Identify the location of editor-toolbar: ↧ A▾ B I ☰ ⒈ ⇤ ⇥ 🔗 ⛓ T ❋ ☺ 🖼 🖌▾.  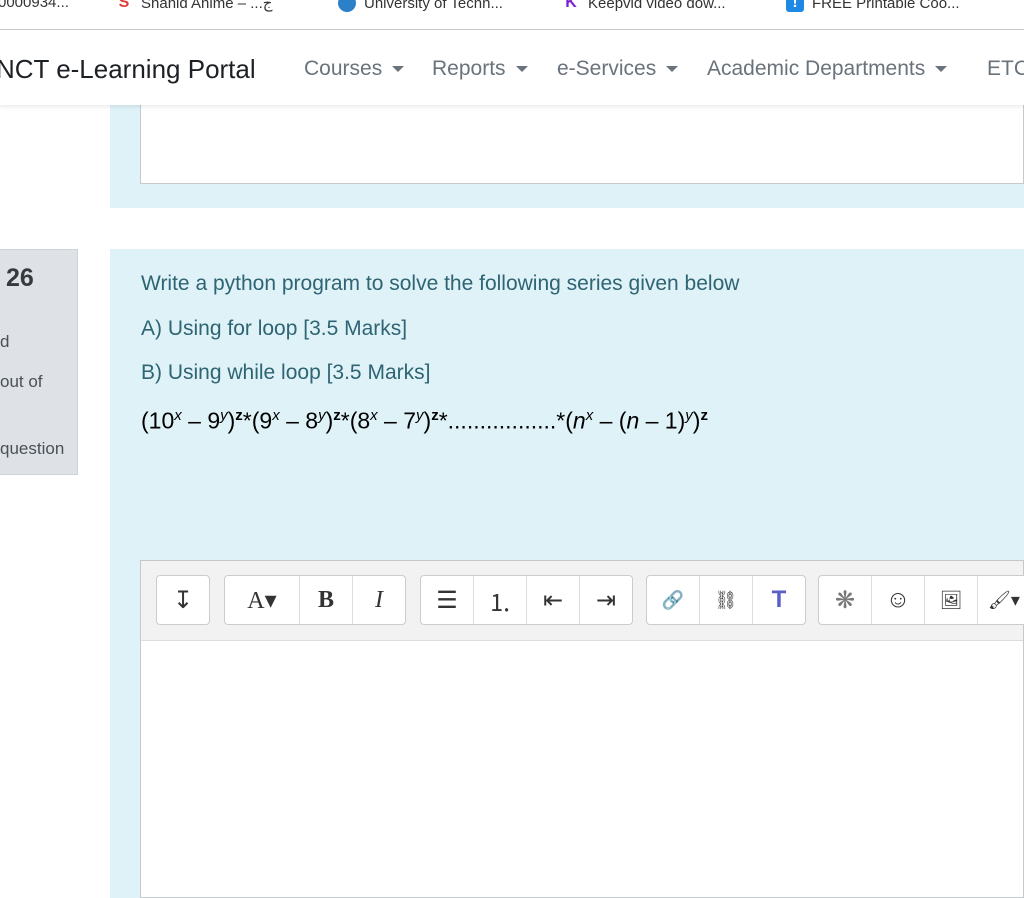
(582, 601).